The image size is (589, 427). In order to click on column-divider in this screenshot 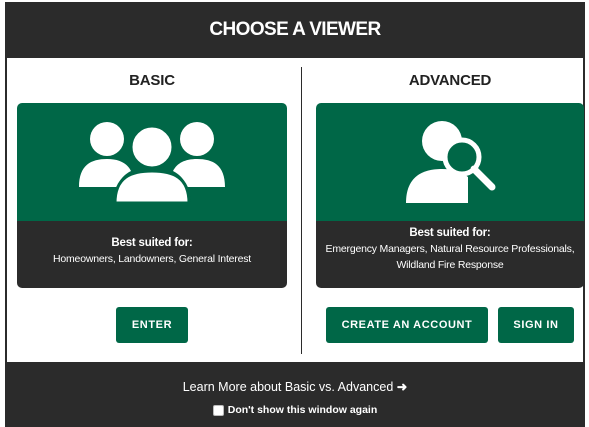, I will do `click(301, 210)`.